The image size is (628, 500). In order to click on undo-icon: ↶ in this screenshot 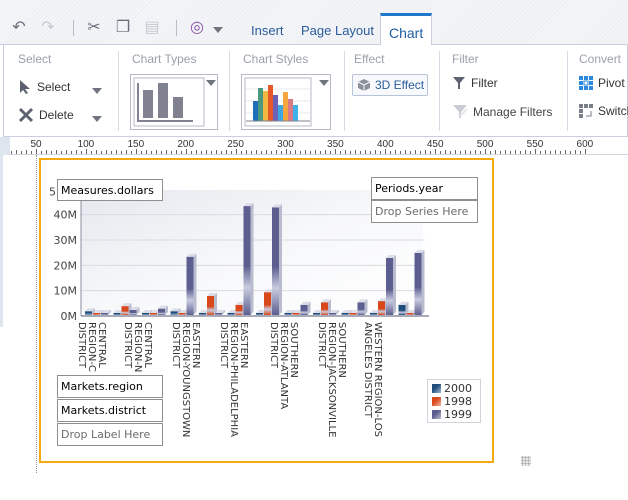, I will do `click(19, 28)`.